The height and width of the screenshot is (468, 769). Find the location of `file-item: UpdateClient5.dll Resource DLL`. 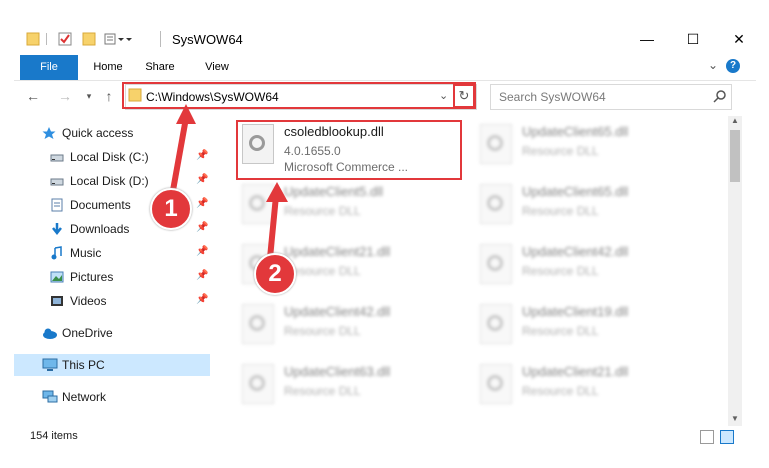

file-item: UpdateClient5.dll Resource DLL is located at coordinates (332, 206).